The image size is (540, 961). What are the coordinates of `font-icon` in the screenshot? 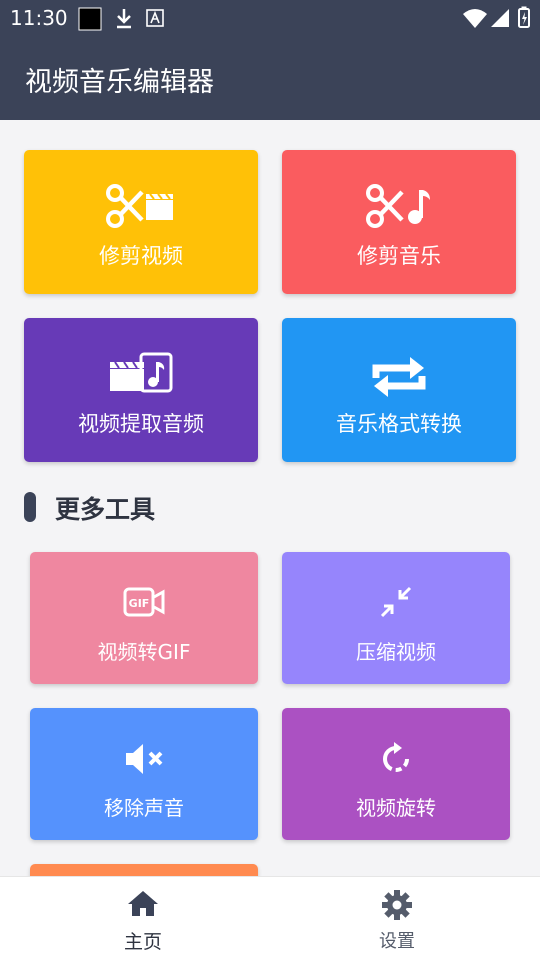 It's located at (155, 18).